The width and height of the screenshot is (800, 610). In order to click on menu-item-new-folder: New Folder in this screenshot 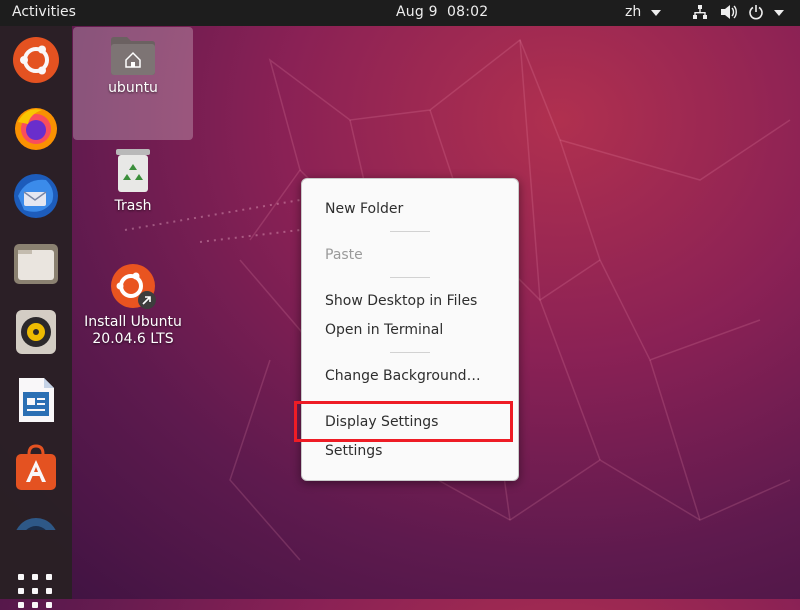, I will do `click(364, 209)`.